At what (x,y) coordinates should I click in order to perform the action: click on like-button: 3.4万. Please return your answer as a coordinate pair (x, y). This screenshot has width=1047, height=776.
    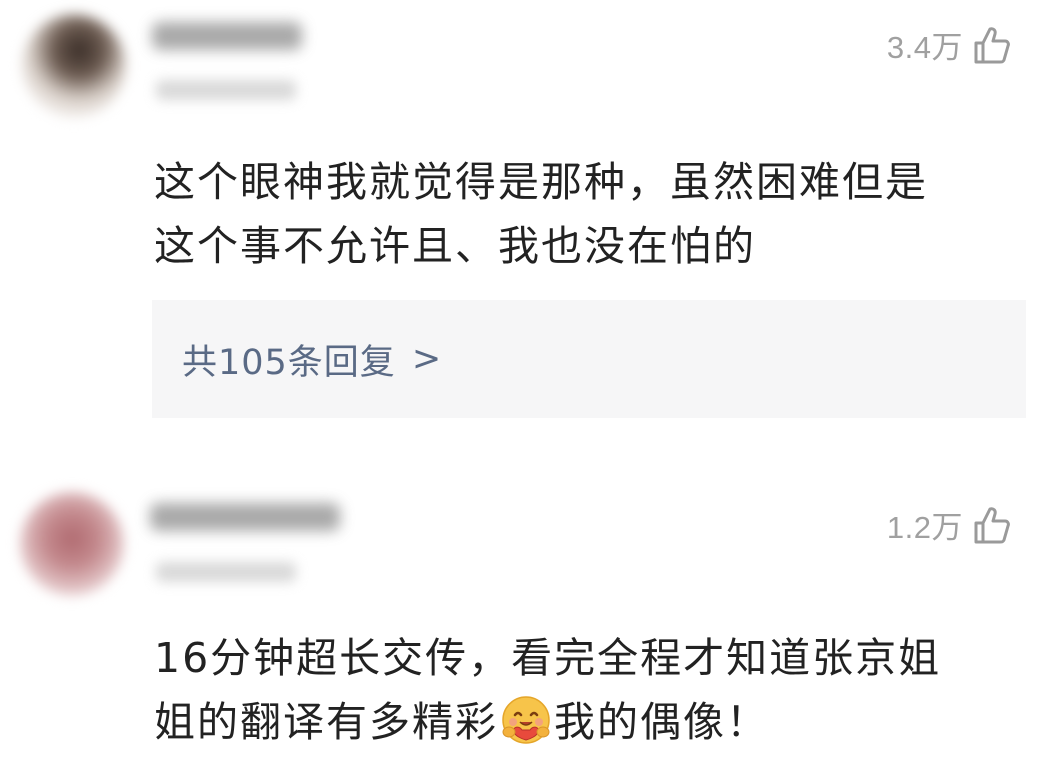
    Looking at the image, I should click on (949, 44).